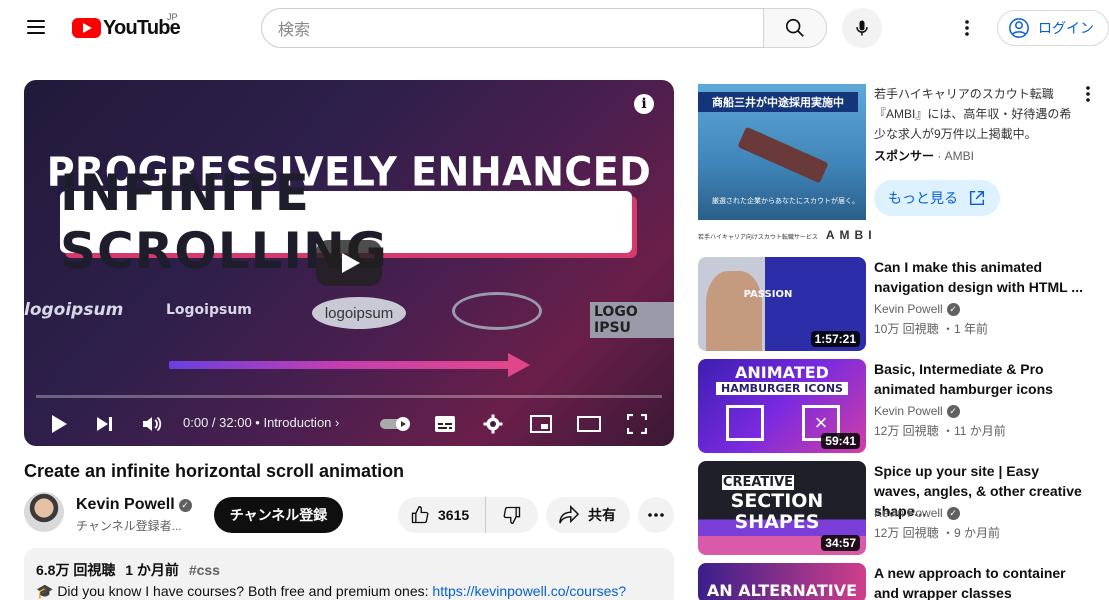  I want to click on ad-banner-sub: 厳選された企業からあなたにスカウトが届く。, so click(785, 201).